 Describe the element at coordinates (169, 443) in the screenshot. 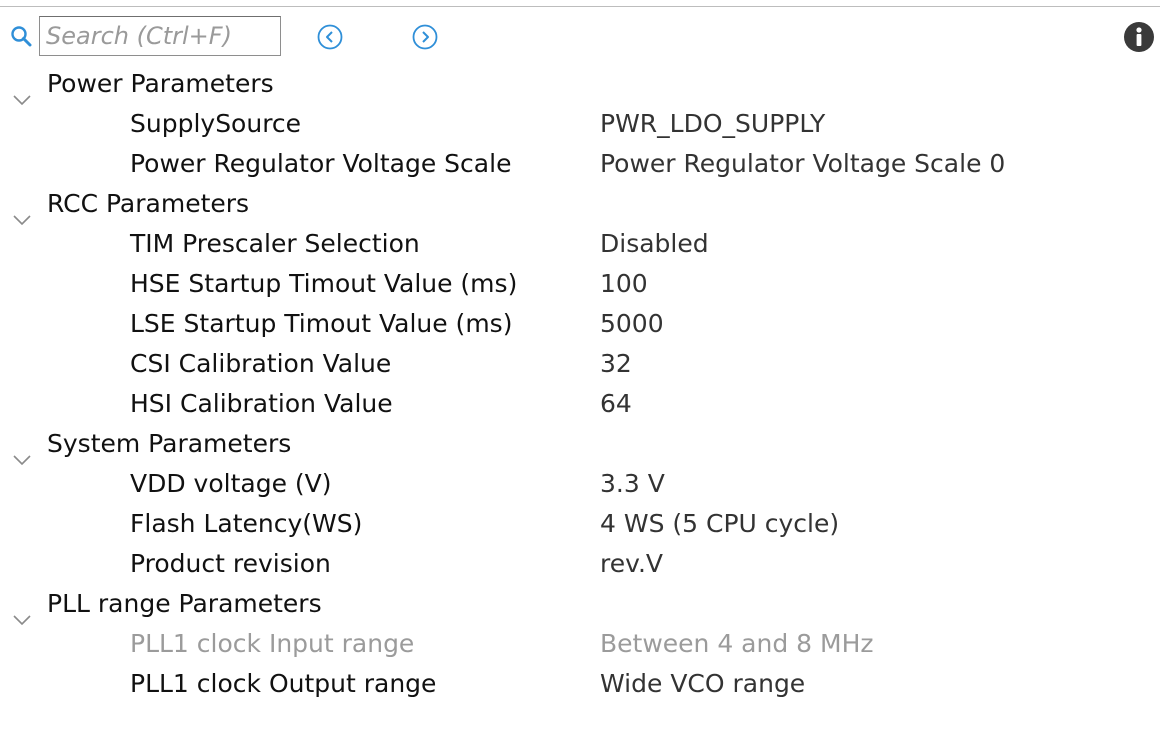

I see `group-label: System Parameters` at that location.